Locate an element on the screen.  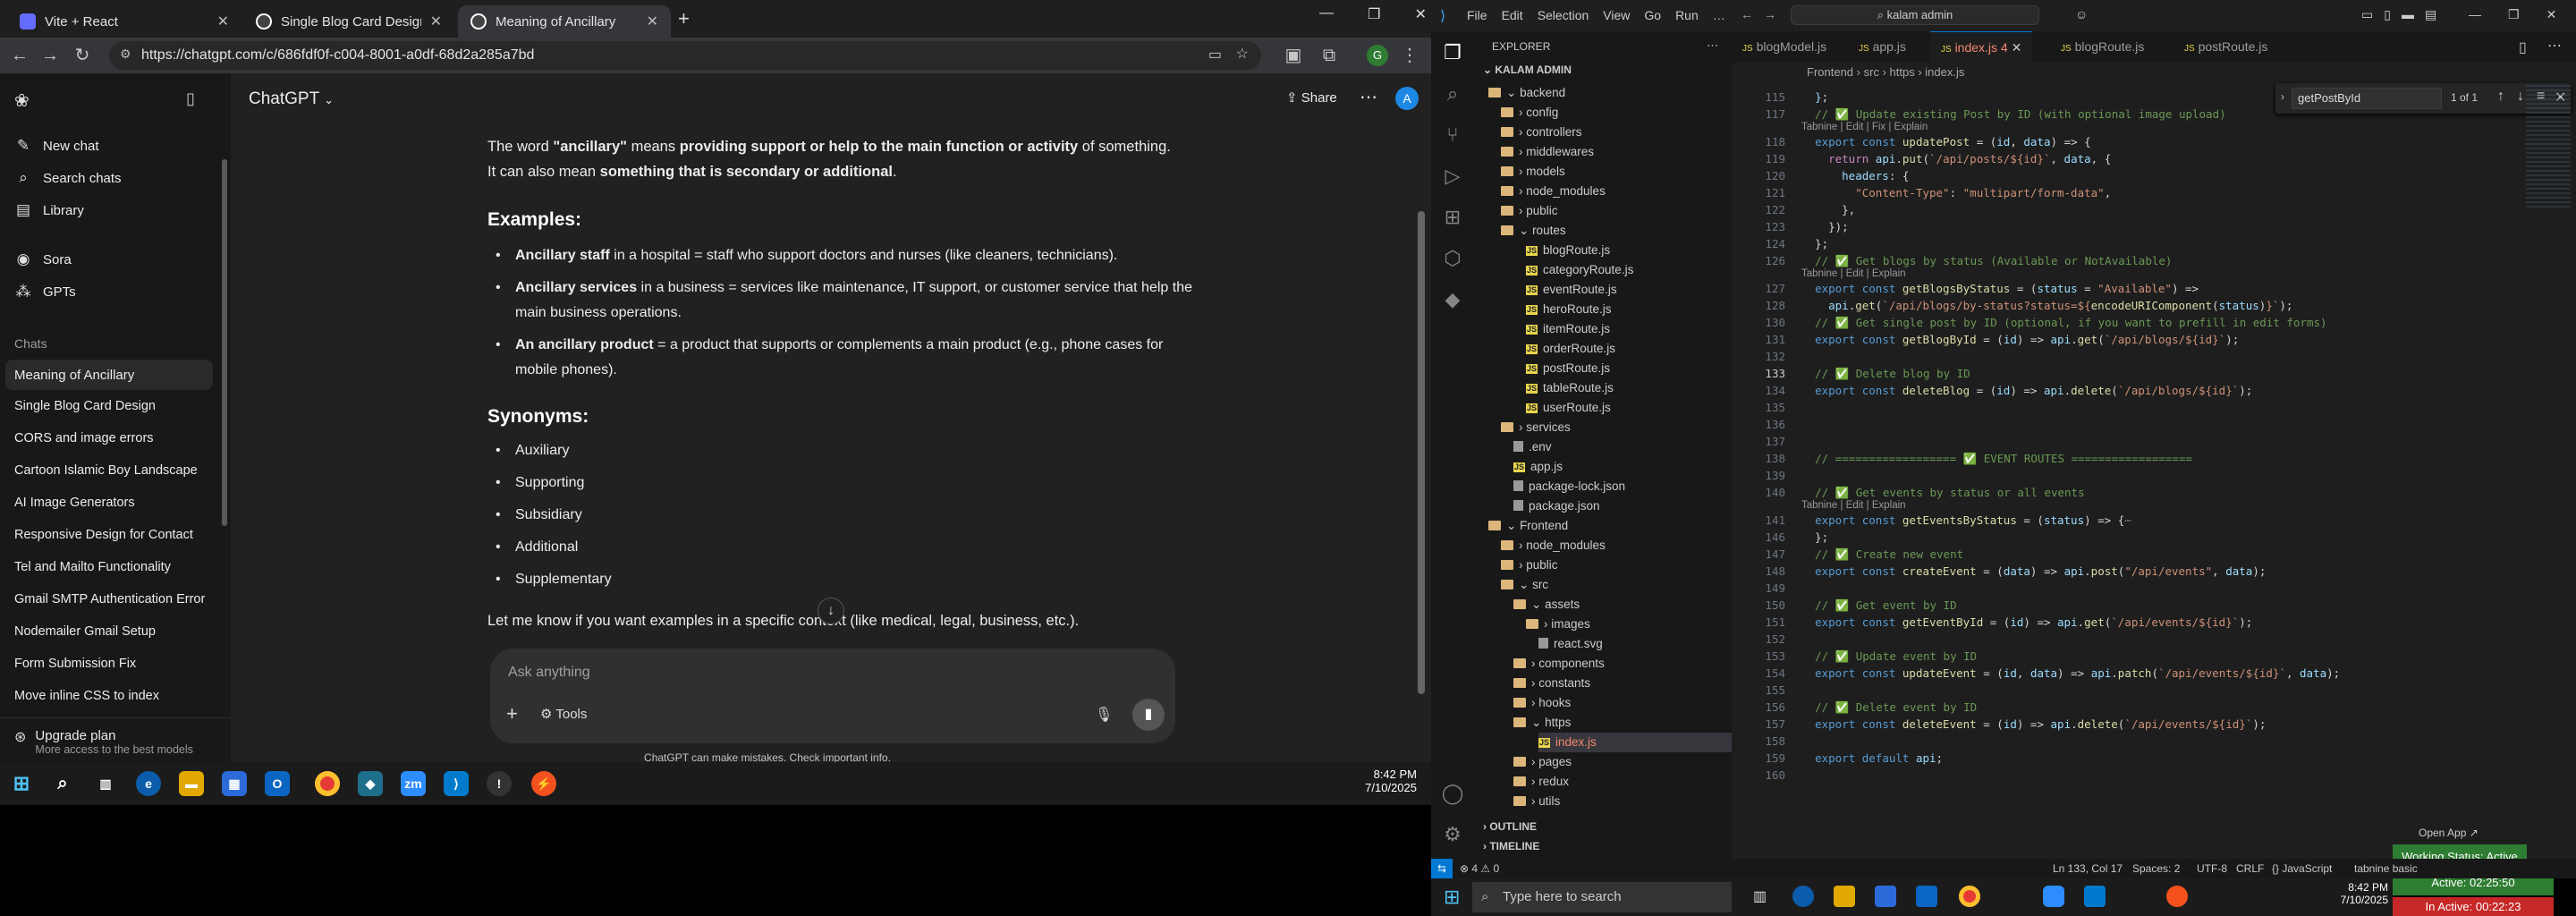
layout-icon: ▬ is located at coordinates (2408, 14).